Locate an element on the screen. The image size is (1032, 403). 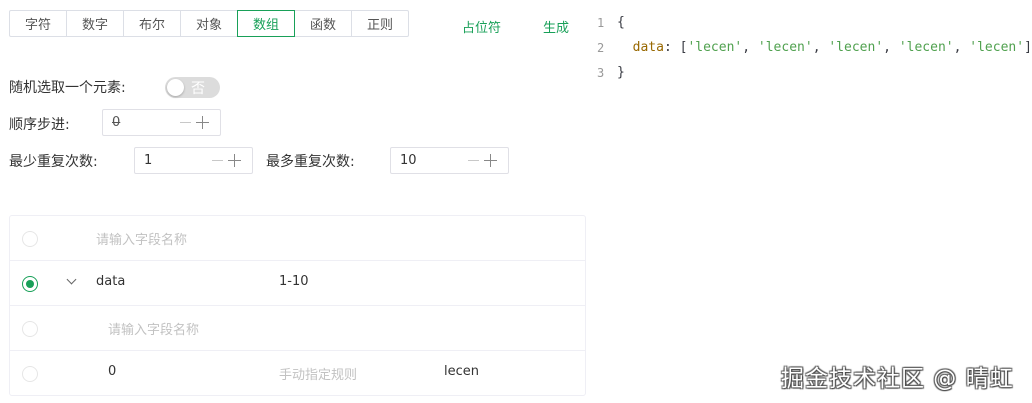
random-pick-label: 随机选取一个元素: is located at coordinates (67, 88).